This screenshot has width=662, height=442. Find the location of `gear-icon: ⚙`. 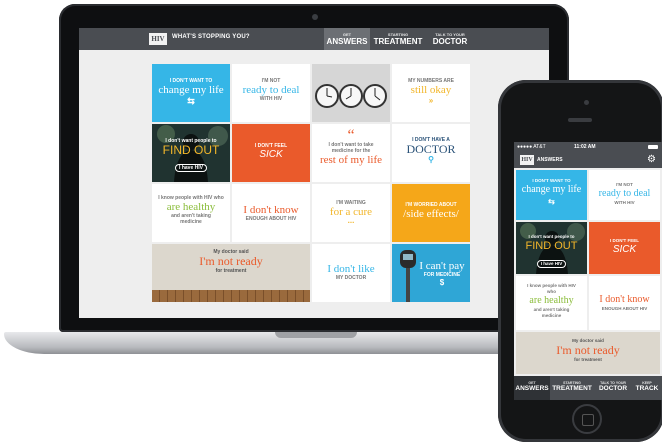

gear-icon: ⚙ is located at coordinates (651, 160).